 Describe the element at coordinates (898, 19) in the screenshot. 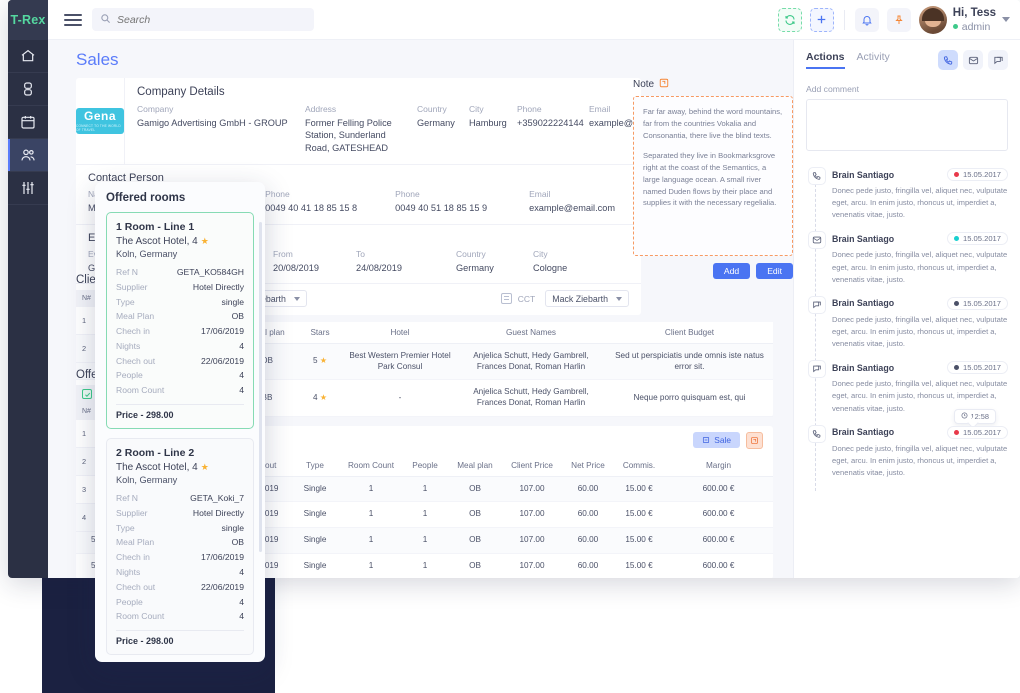

I see `pin-button` at that location.